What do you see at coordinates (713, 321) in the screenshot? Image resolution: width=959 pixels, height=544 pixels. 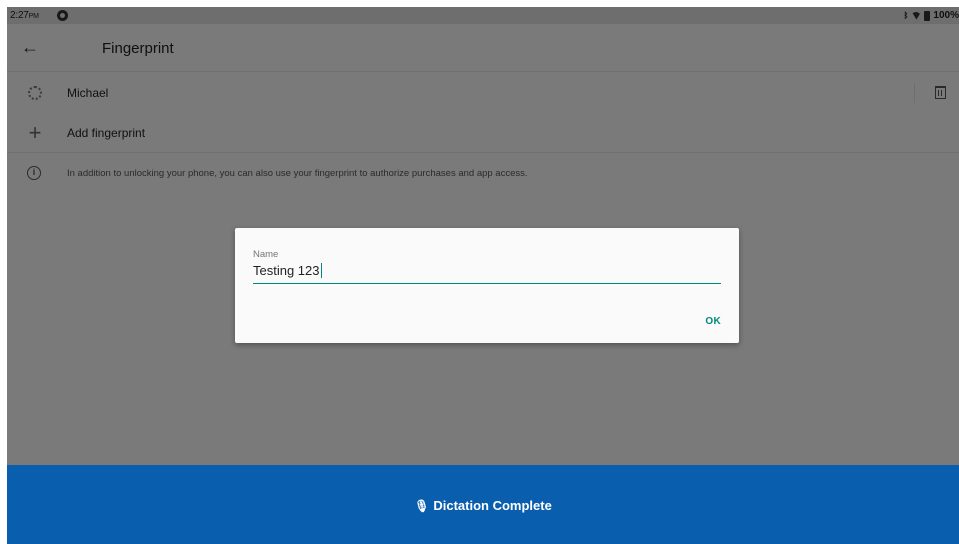 I see `ok-button: OK` at bounding box center [713, 321].